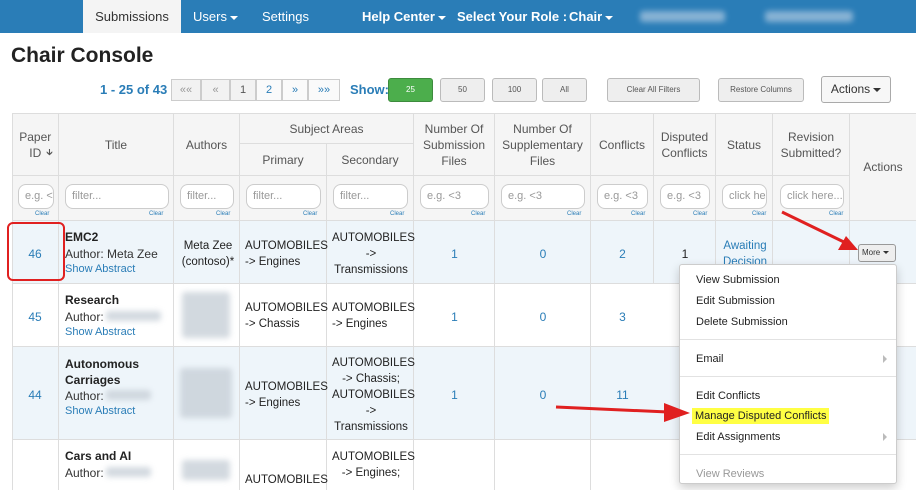  I want to click on annotation-arrows, so click(706, 316).